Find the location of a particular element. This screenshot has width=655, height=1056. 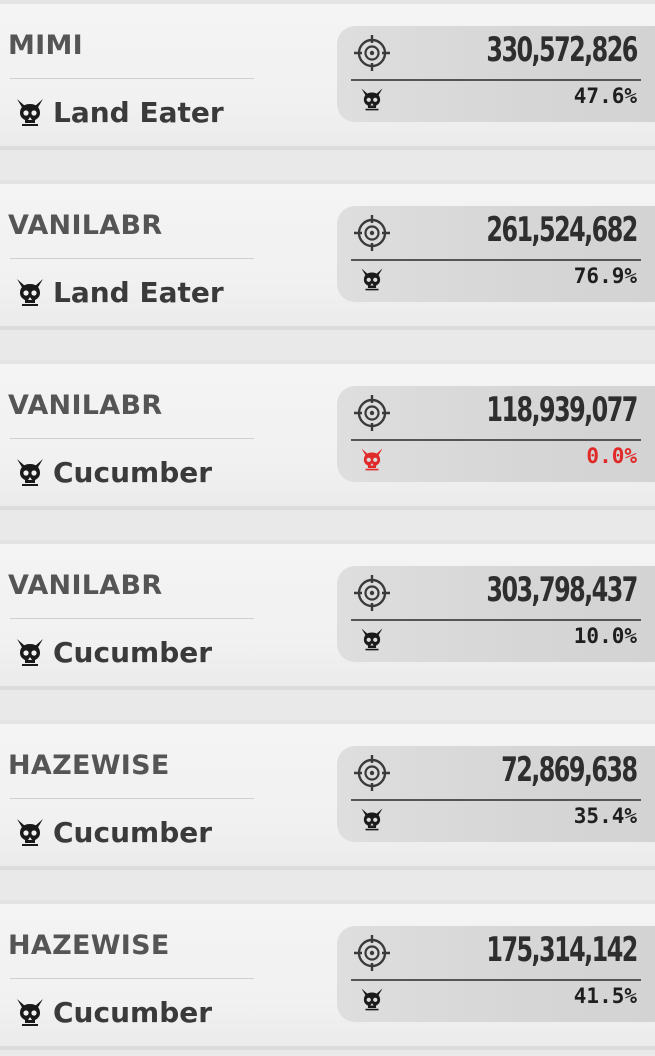

percent-value: 41.5% is located at coordinates (605, 996).